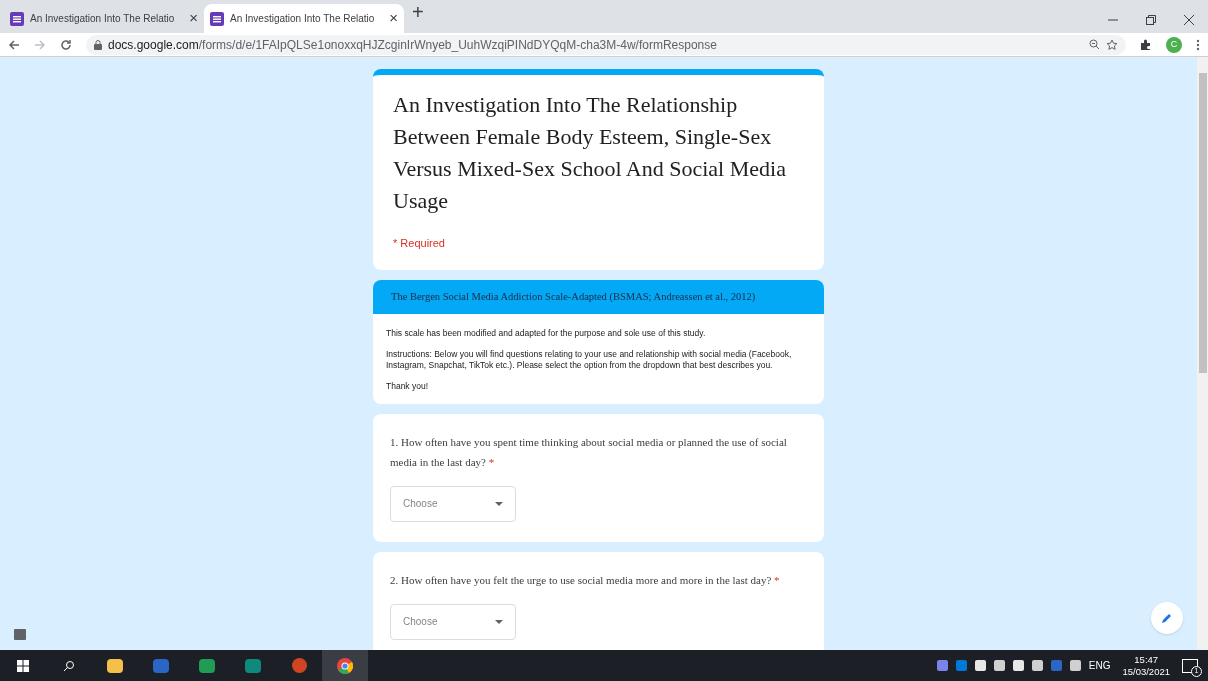 The image size is (1208, 681). I want to click on question-text: 1. How often have you spent time thinking about social media or planned the use of social media in the last day? *, so click(589, 452).